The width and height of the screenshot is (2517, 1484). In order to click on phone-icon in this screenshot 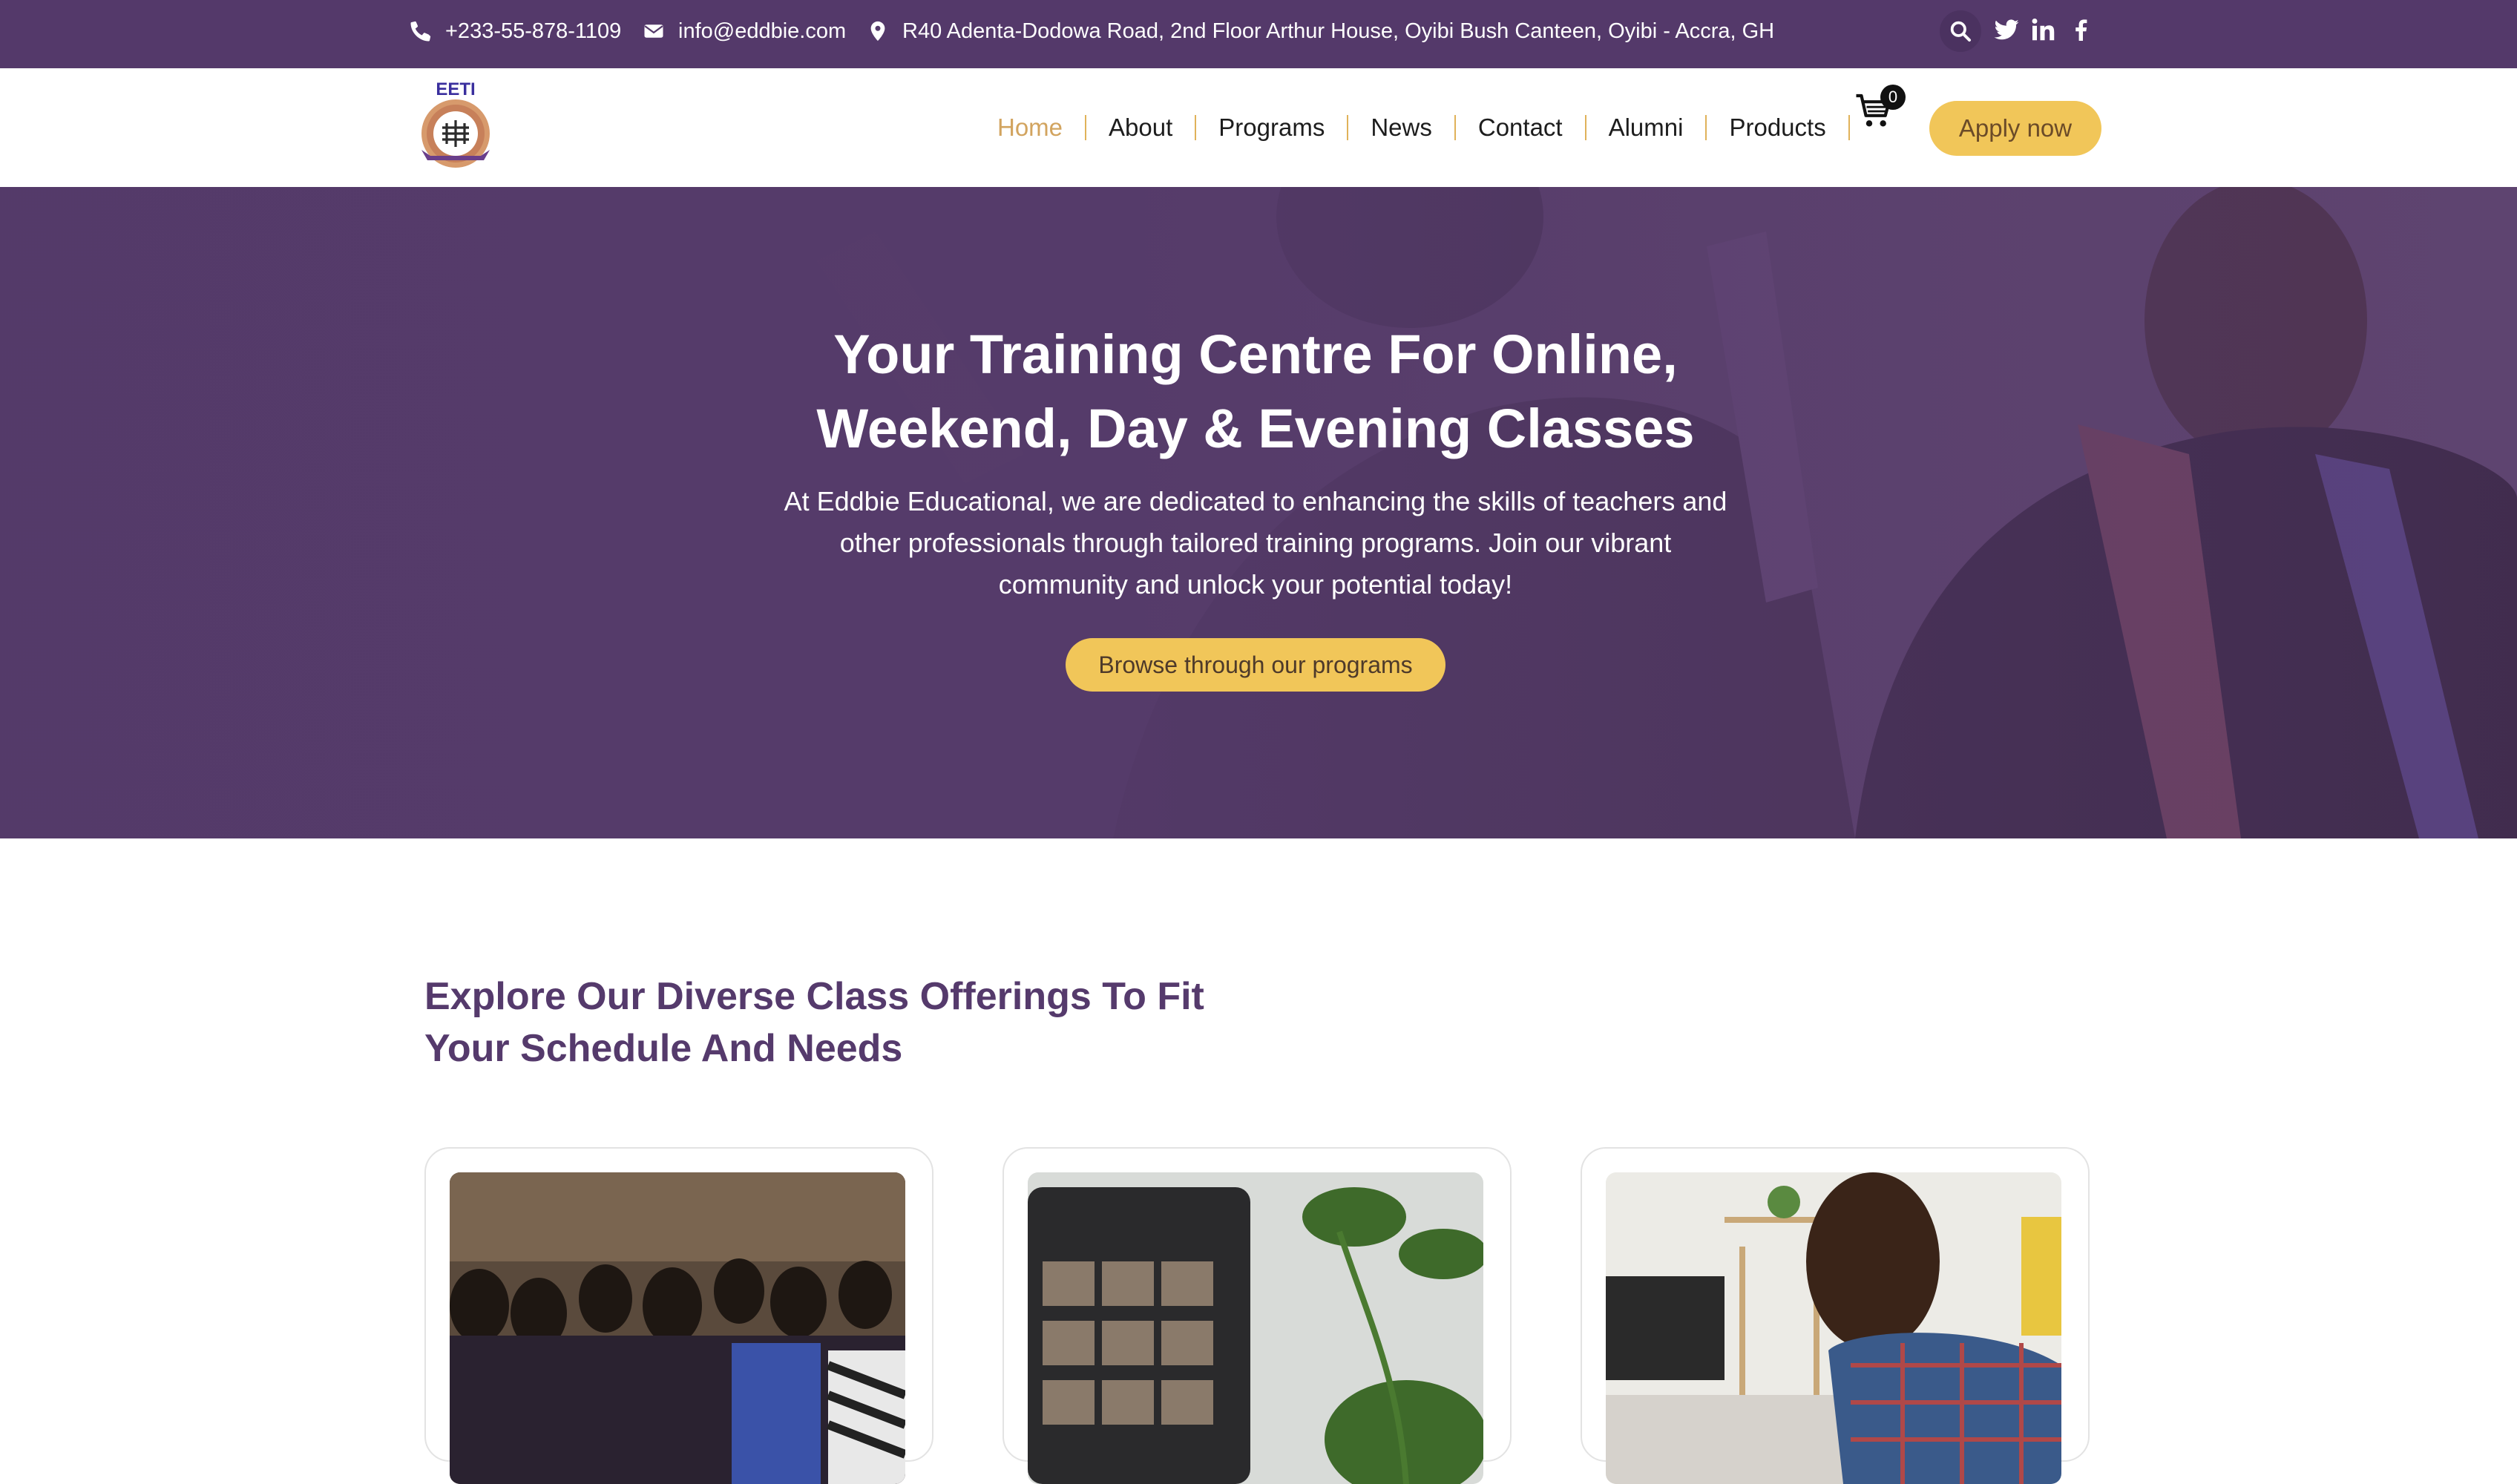, I will do `click(420, 31)`.